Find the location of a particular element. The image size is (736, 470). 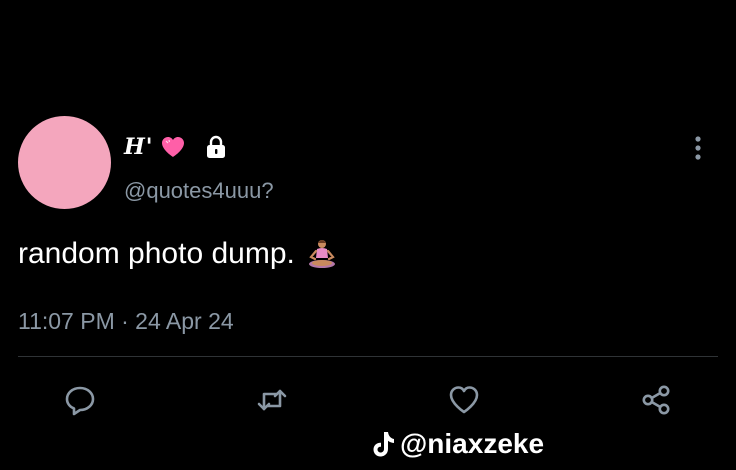

more-options-button is located at coordinates (698, 148).